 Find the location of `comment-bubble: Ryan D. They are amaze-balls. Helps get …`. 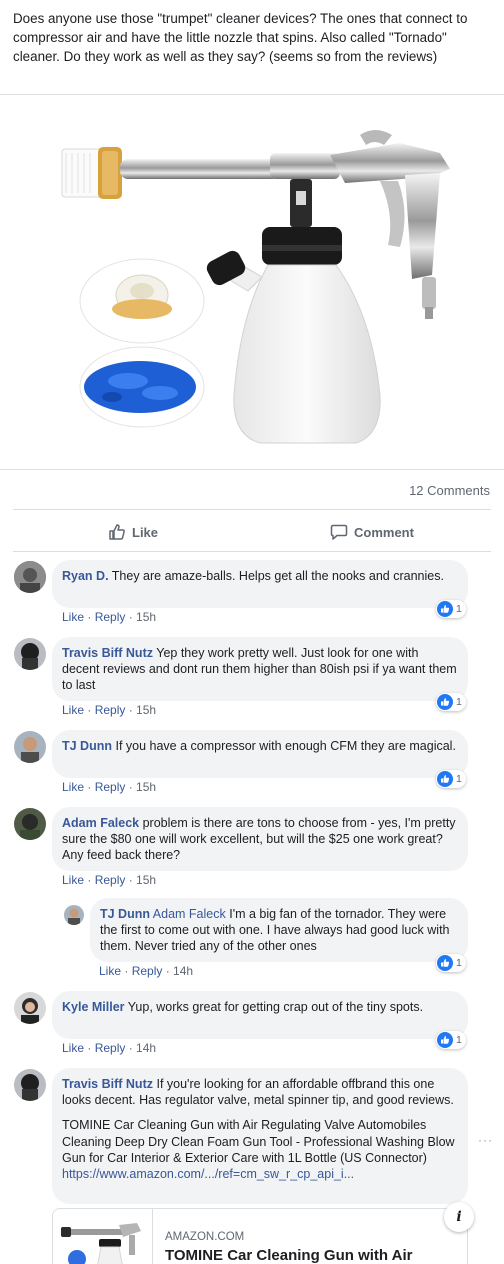

comment-bubble: Ryan D. They are amaze-balls. Helps get … is located at coordinates (260, 584).